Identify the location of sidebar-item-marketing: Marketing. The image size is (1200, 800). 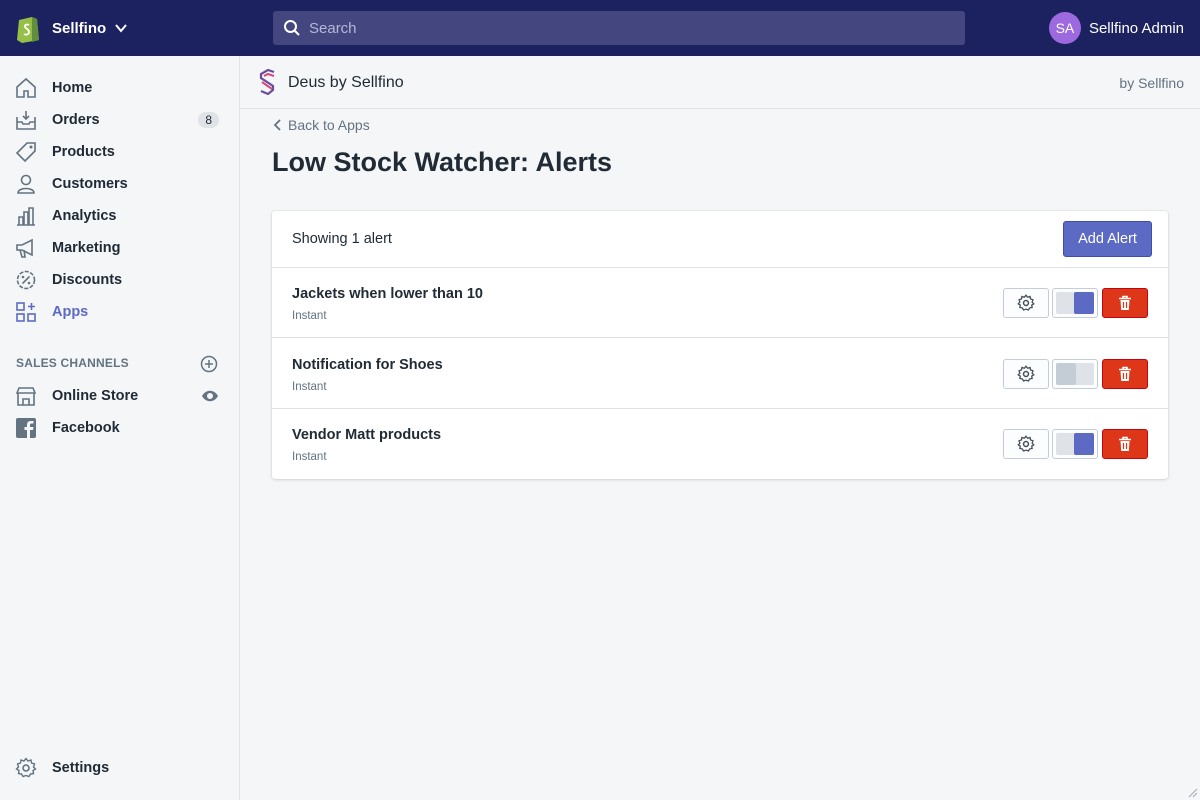
(119, 248).